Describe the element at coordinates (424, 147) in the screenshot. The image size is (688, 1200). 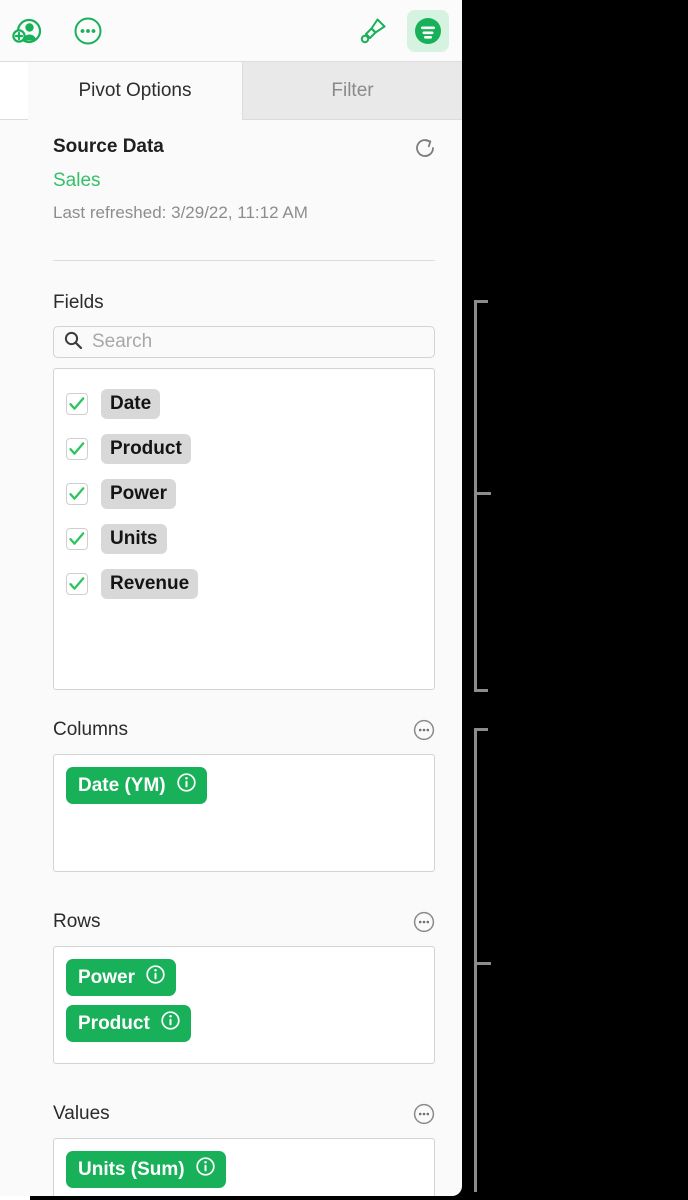
I see `refresh-icon` at that location.